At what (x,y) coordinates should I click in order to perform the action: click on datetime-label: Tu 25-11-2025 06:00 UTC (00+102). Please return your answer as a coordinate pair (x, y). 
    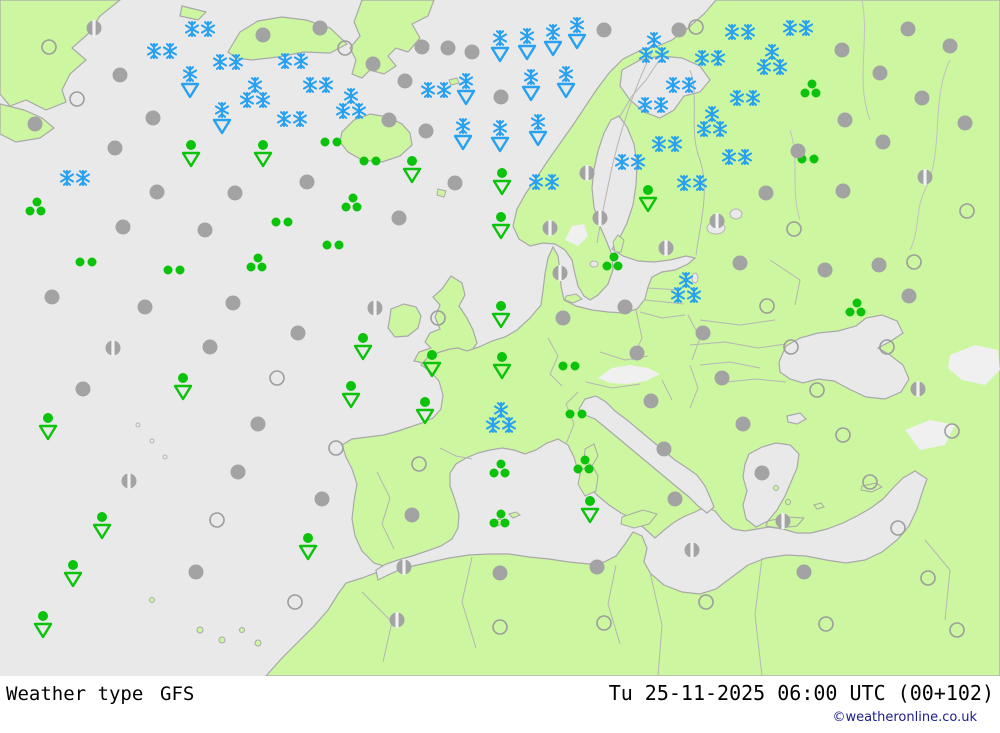
    Looking at the image, I should click on (801, 693).